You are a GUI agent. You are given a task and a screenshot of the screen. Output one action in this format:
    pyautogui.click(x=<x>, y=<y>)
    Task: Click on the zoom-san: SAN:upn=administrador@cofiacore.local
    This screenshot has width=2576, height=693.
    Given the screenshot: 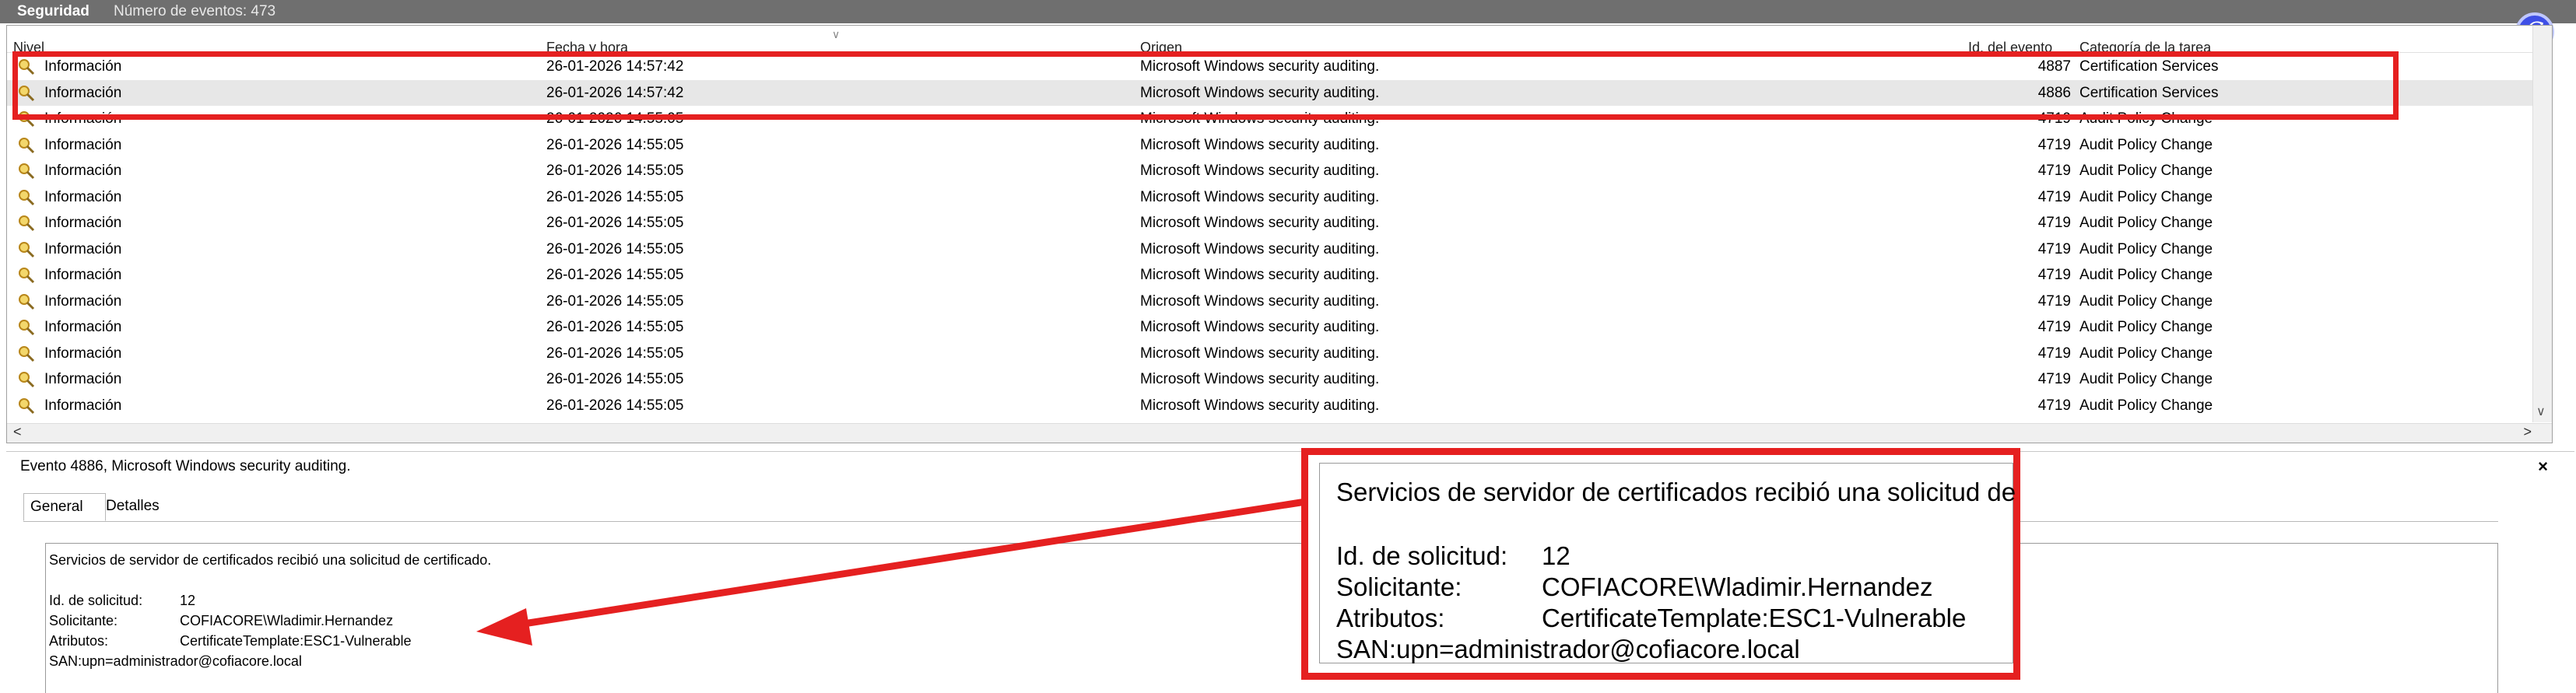 What is the action you would take?
    pyautogui.click(x=1568, y=649)
    